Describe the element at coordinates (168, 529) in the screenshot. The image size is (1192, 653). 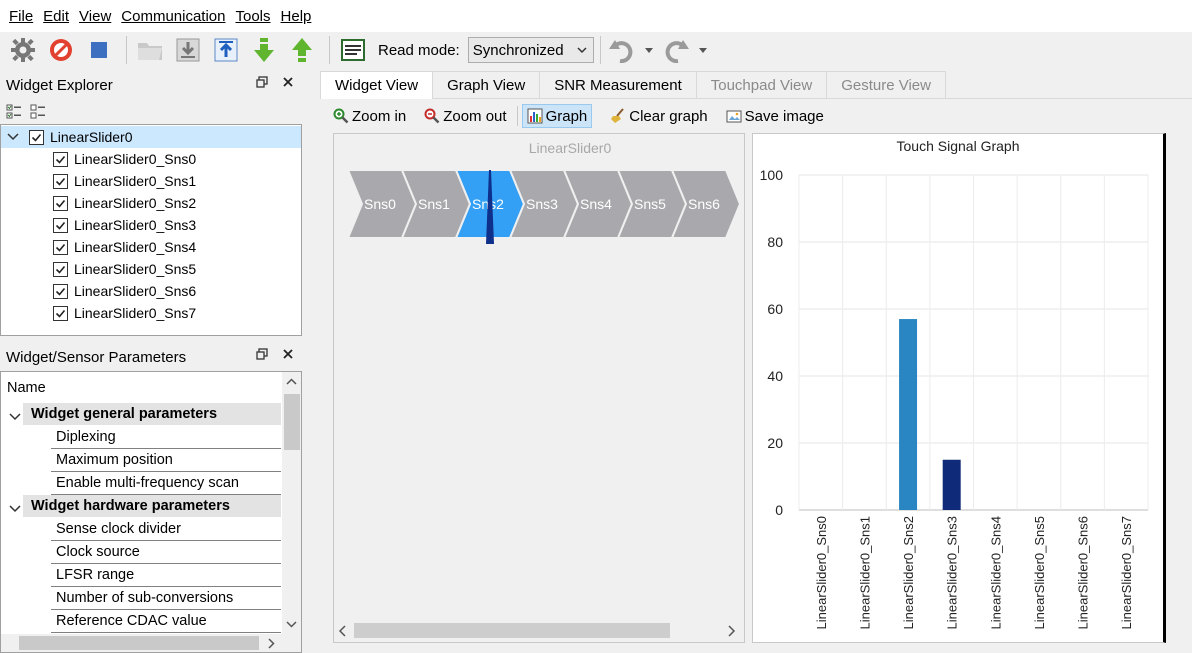
I see `params-item: Sense clock divider` at that location.